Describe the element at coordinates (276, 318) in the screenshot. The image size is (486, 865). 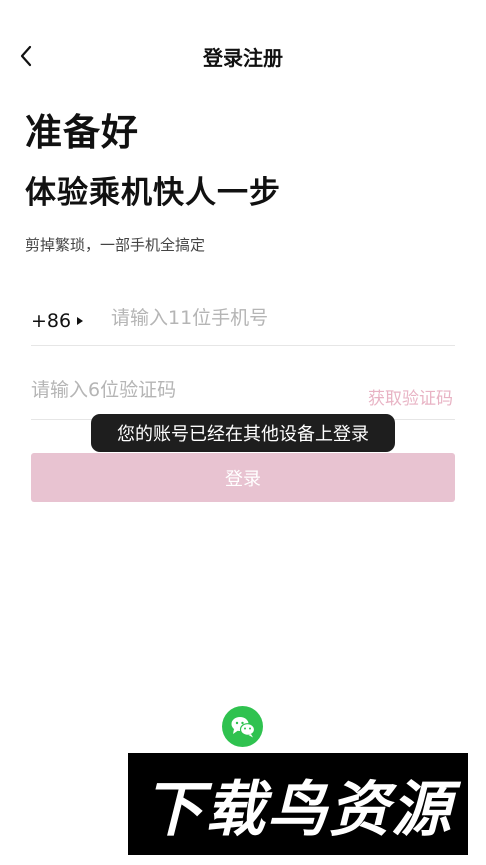
I see `phone-input` at that location.